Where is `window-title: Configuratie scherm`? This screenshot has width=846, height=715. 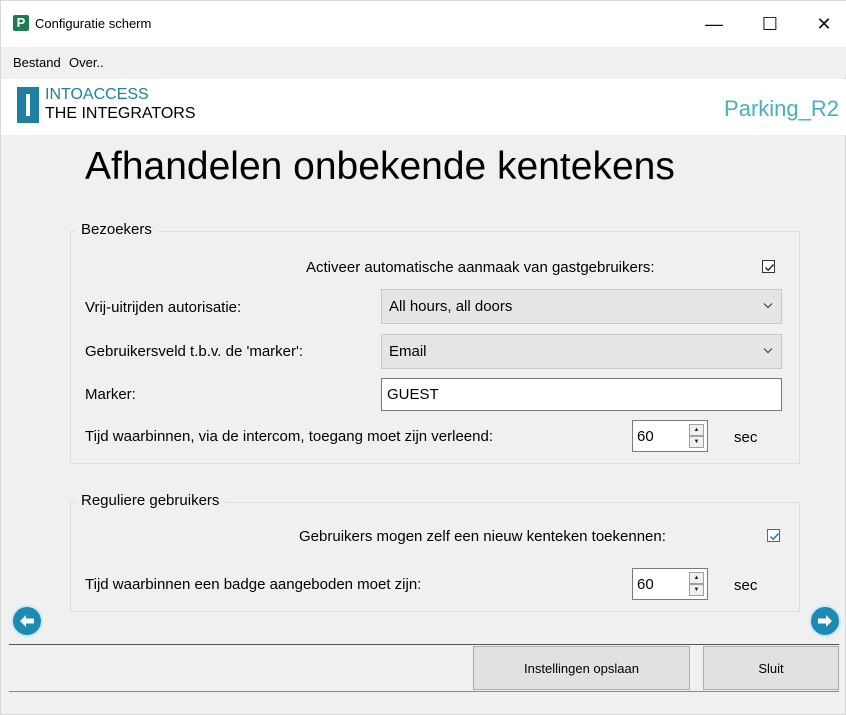 window-title: Configuratie scherm is located at coordinates (93, 23).